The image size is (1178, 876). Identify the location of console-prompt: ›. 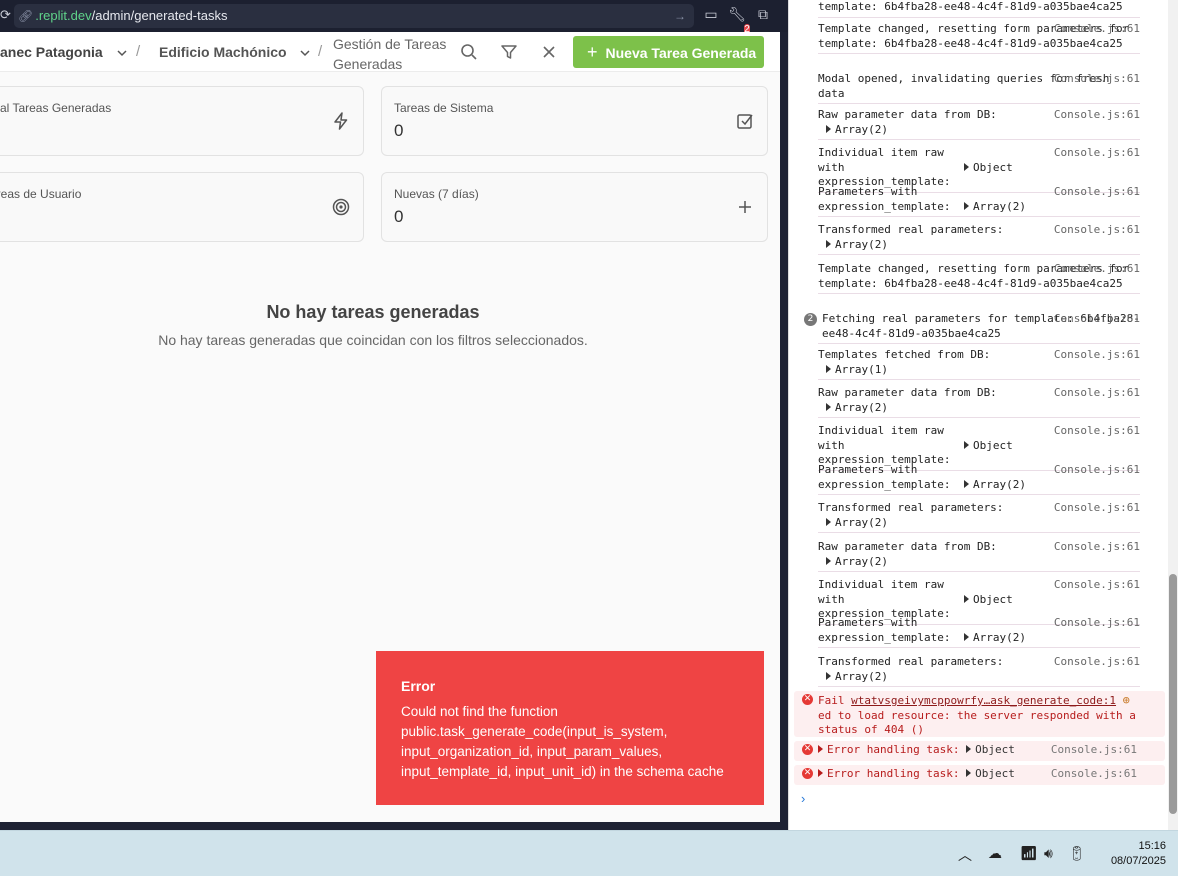
(803, 798).